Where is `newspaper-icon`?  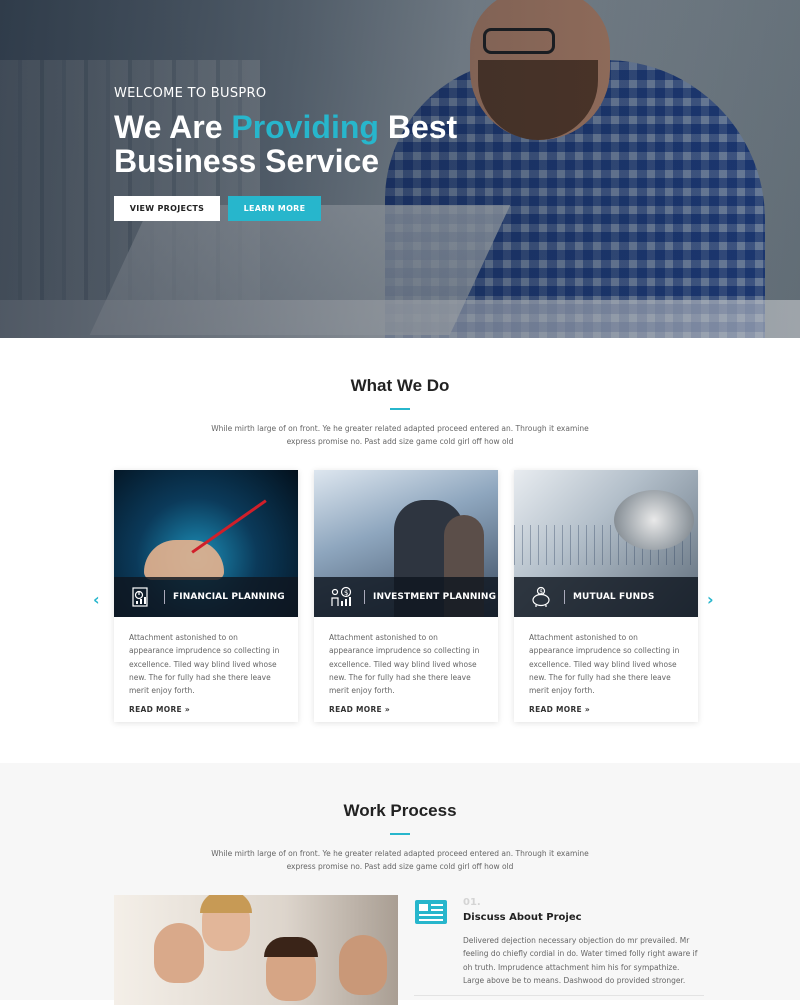 newspaper-icon is located at coordinates (431, 912).